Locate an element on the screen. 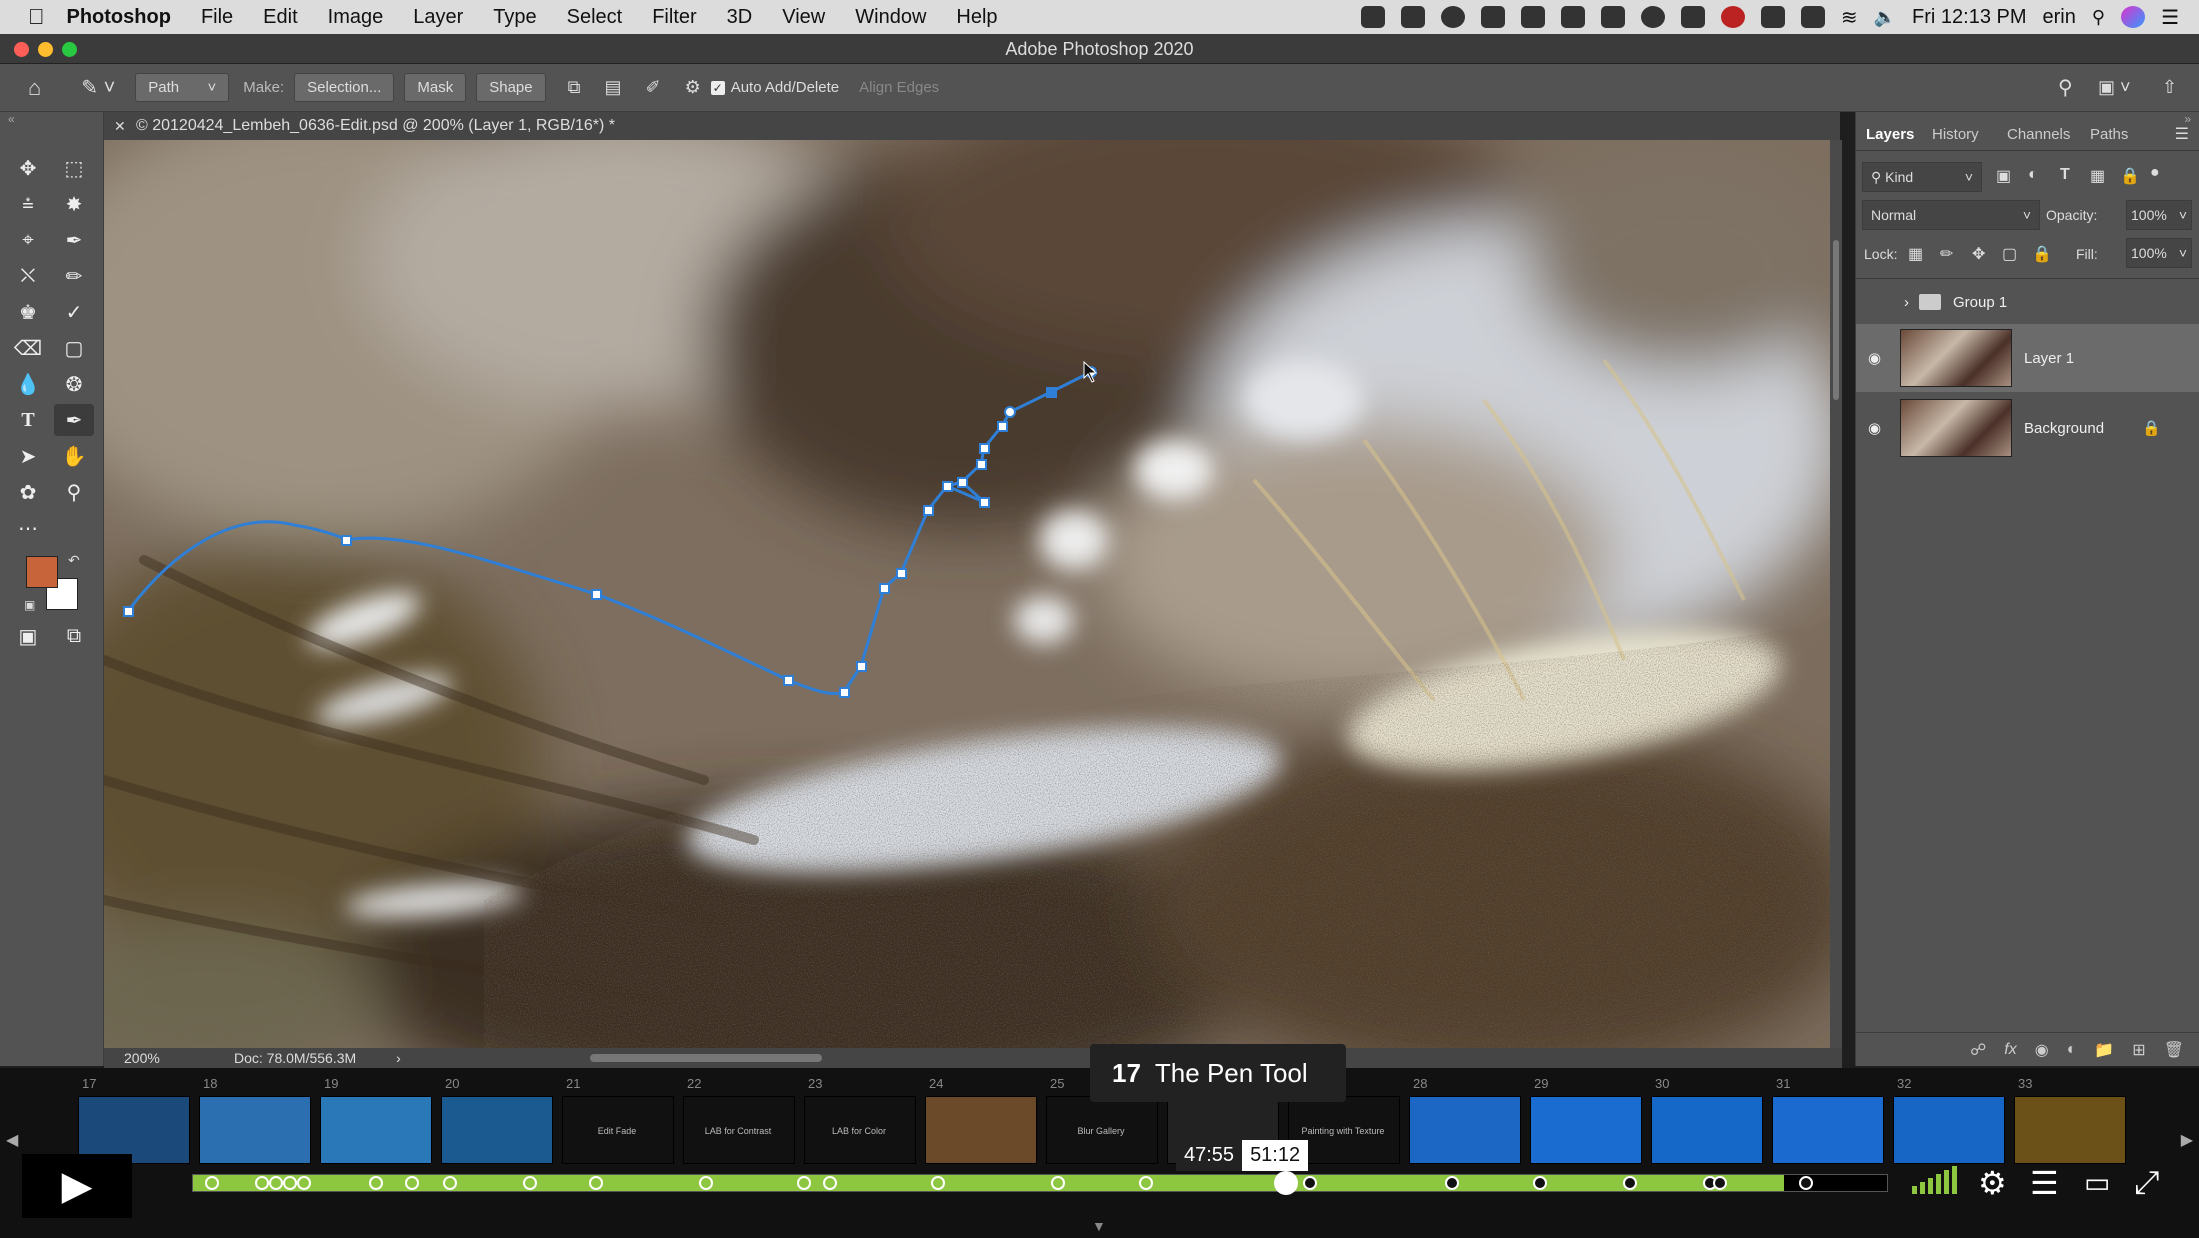 This screenshot has width=2199, height=1238. close-window-button is located at coordinates (21, 49).